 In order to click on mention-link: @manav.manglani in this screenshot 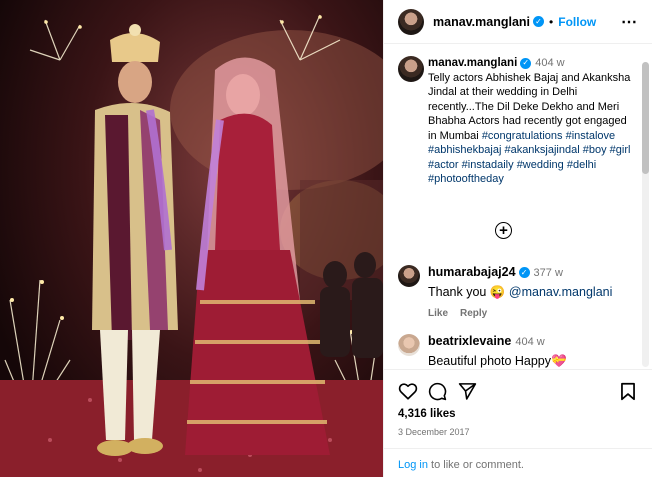, I will do `click(560, 292)`.